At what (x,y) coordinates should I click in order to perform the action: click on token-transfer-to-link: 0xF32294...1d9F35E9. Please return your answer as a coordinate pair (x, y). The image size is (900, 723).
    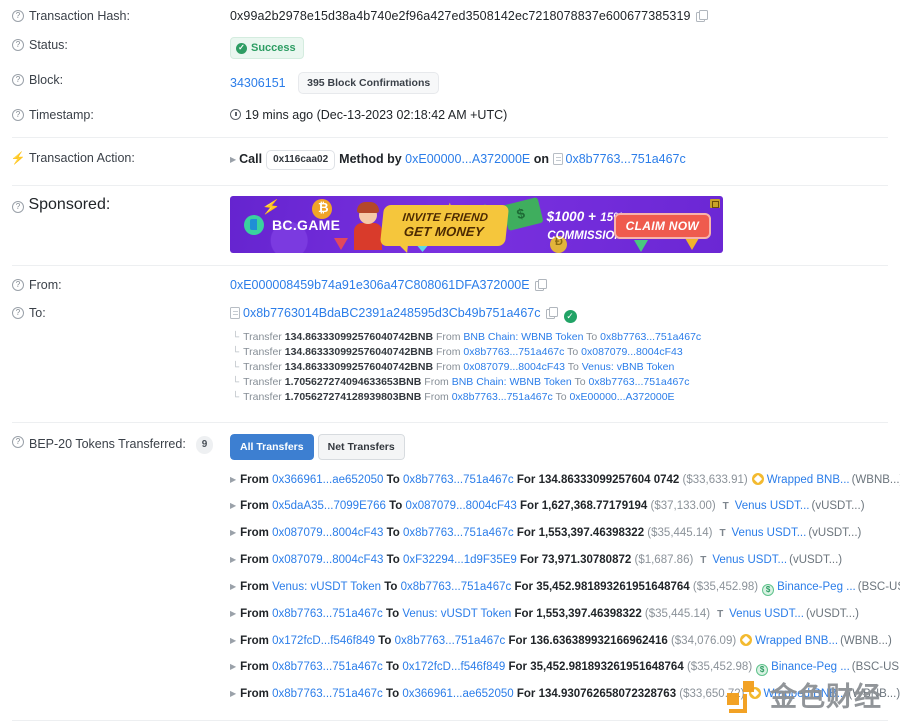
    Looking at the image, I should click on (460, 560).